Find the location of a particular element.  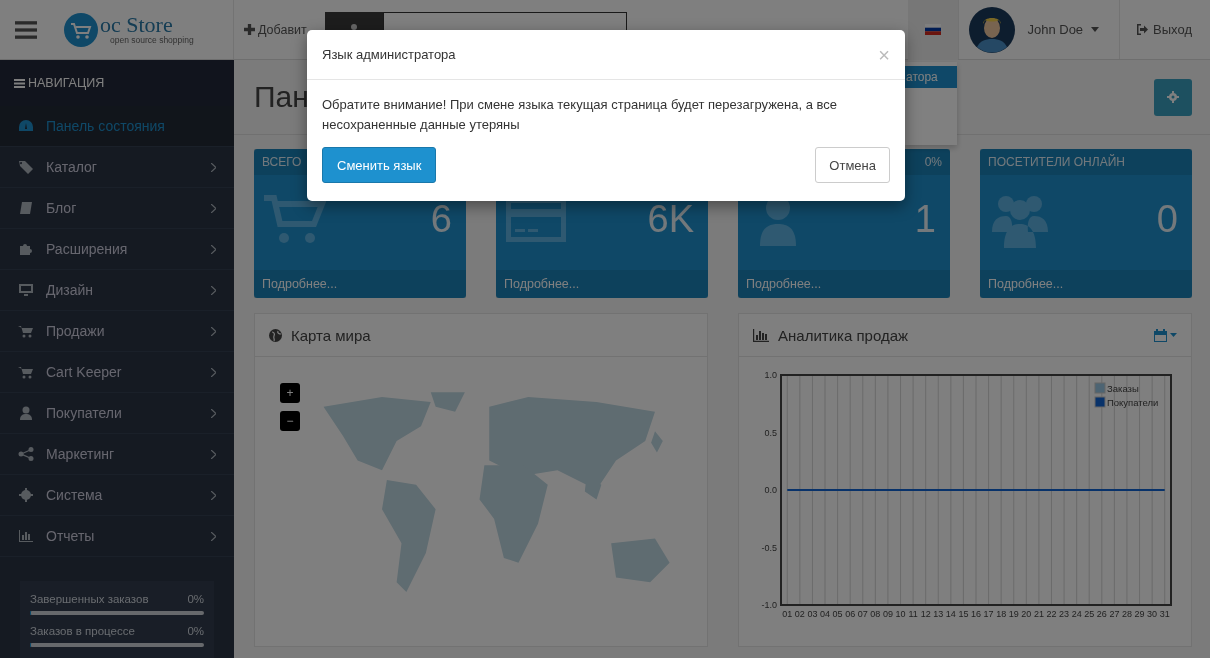

nav-item: Расширения is located at coordinates (117, 249).